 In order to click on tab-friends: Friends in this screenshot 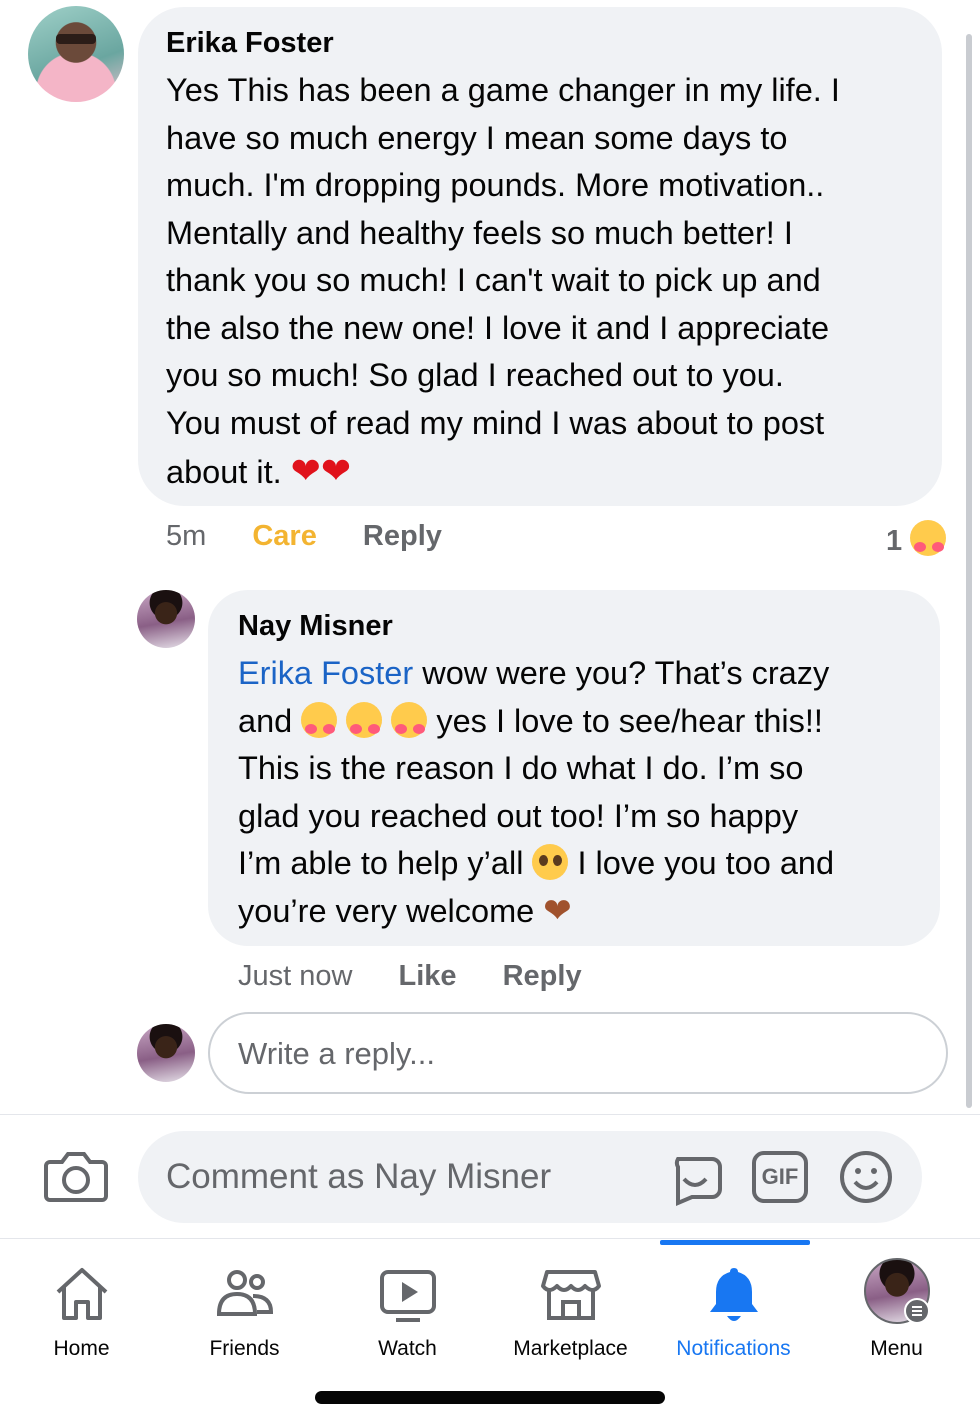, I will do `click(244, 1305)`.